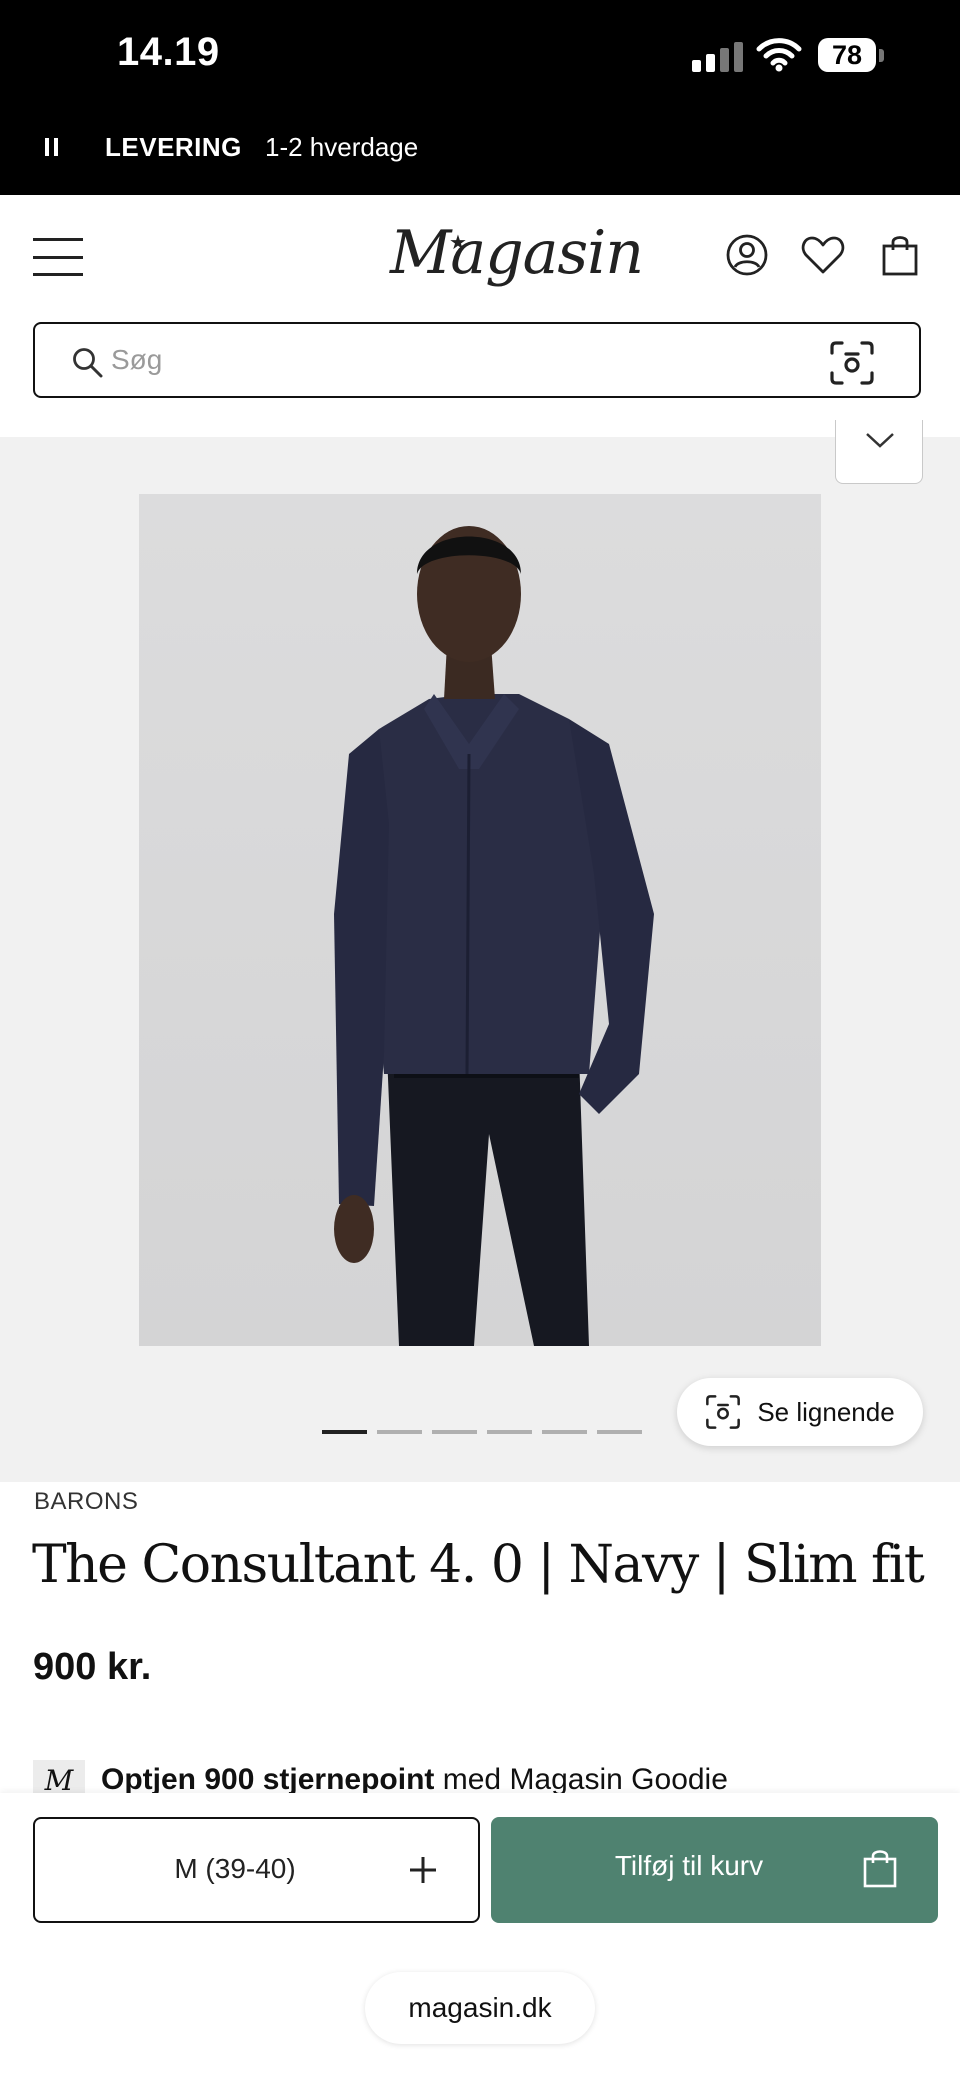 The height and width of the screenshot is (2077, 960). What do you see at coordinates (494, 936) in the screenshot?
I see `model-photo-illustration` at bounding box center [494, 936].